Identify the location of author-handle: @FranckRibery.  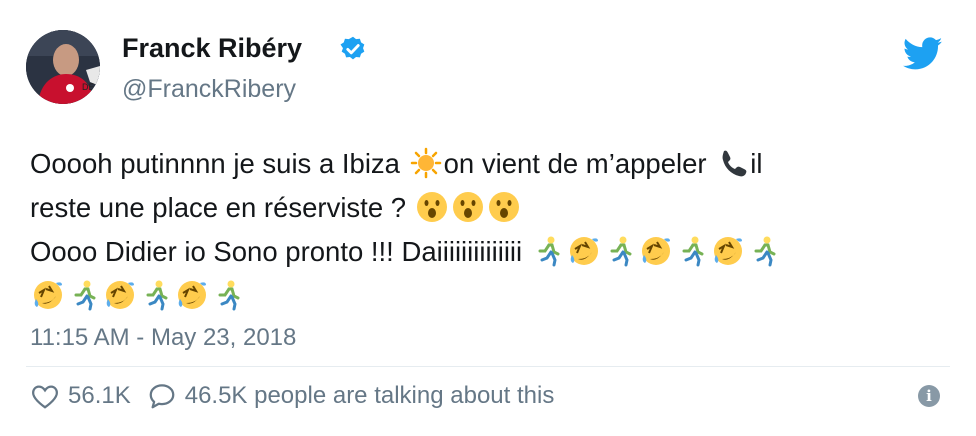
(209, 89).